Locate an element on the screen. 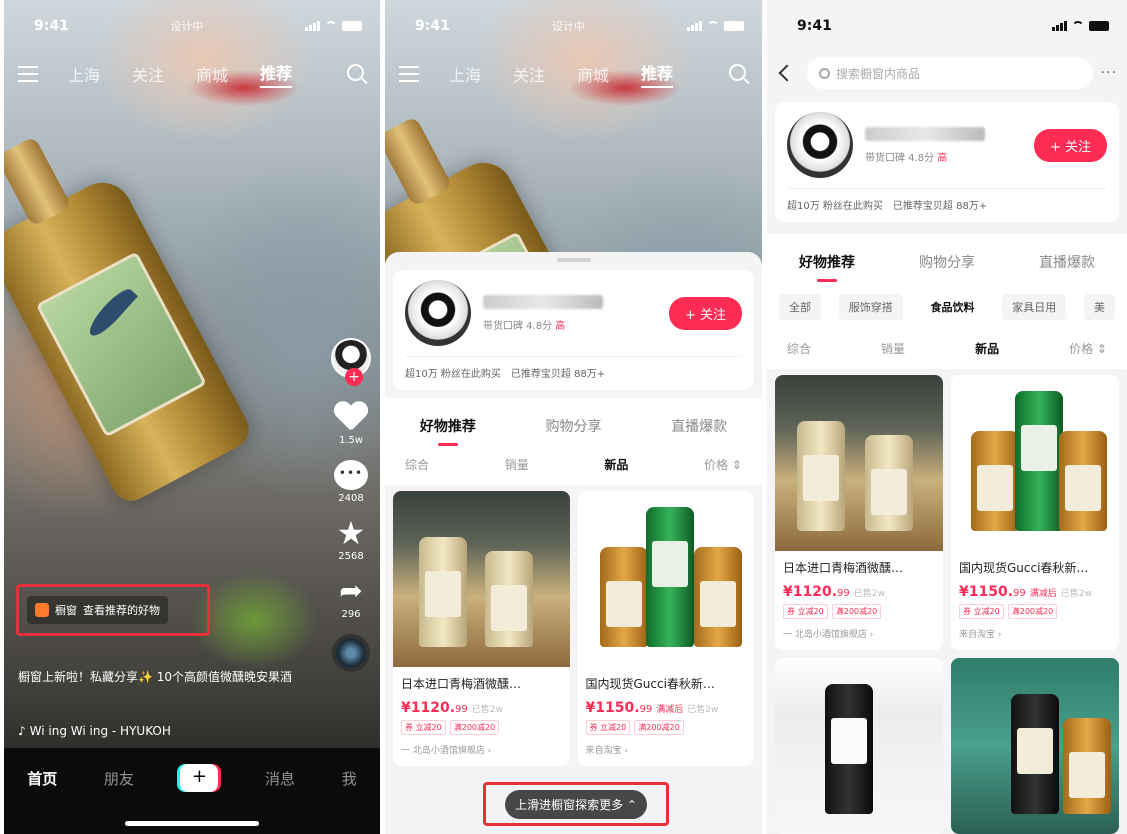 This screenshot has height=834, width=1127. favorite-action: ★ 2568 is located at coordinates (351, 539).